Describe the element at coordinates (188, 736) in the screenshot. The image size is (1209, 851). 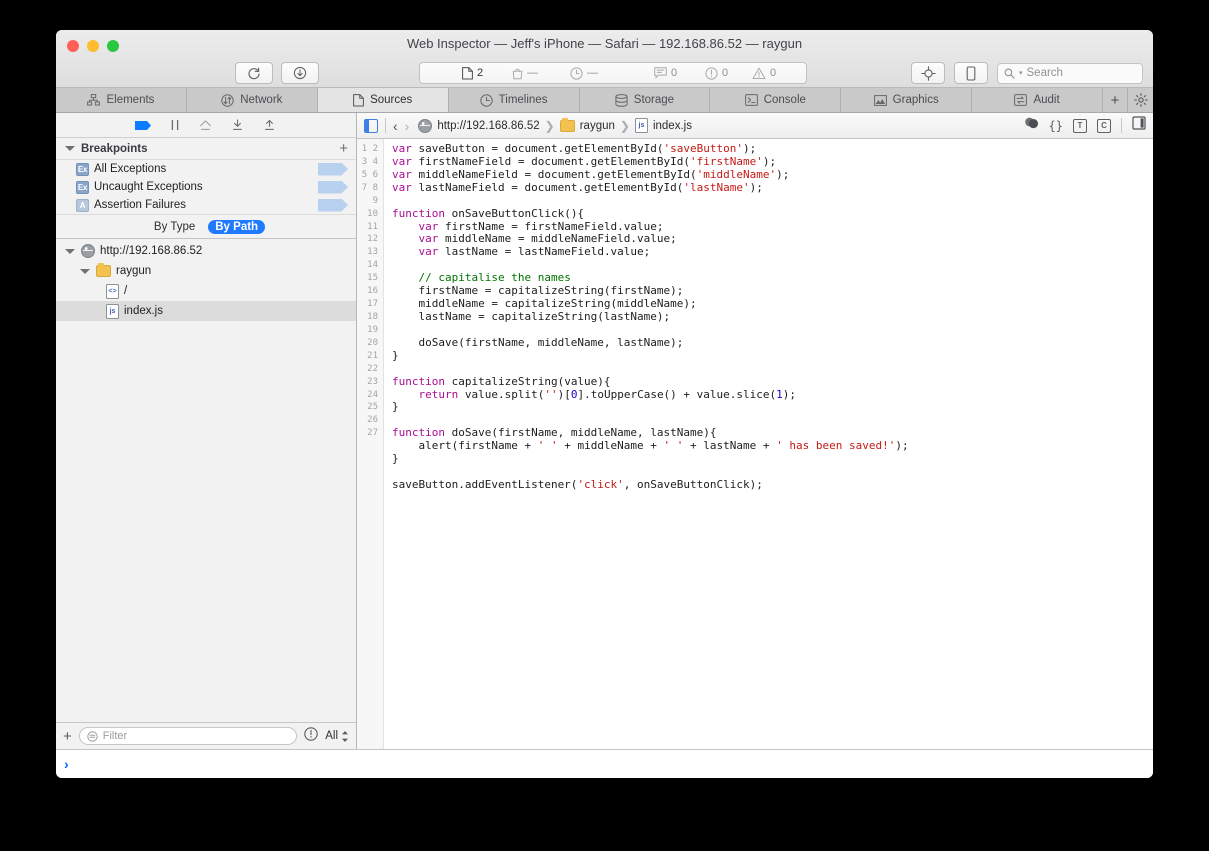
I see `filter-input: Filter` at that location.